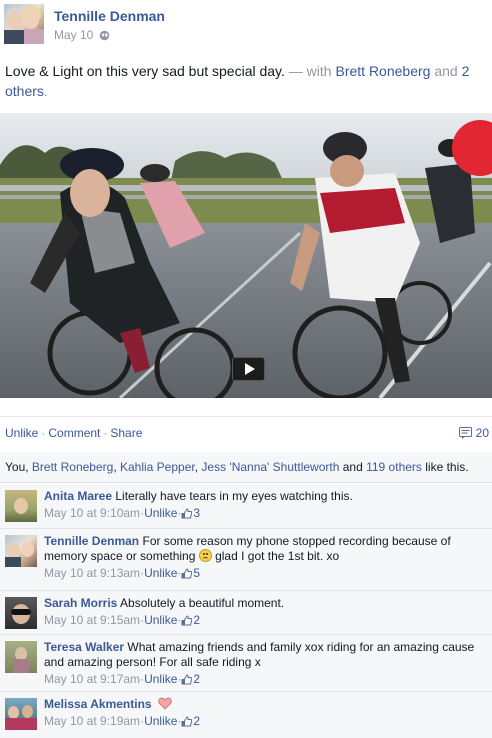 The width and height of the screenshot is (492, 738). I want to click on post-with-text: — with, so click(310, 71).